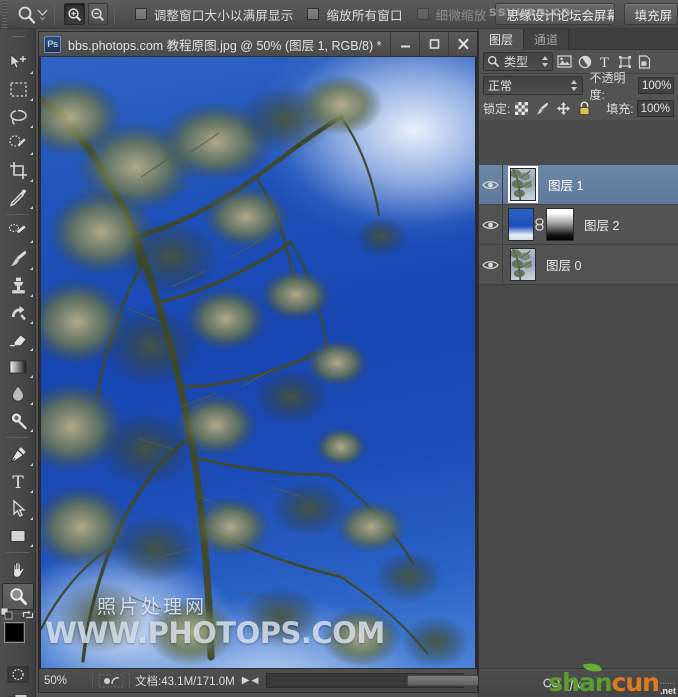 This screenshot has height=697, width=678. Describe the element at coordinates (28, 615) in the screenshot. I see `swap-arrows-icon` at that location.